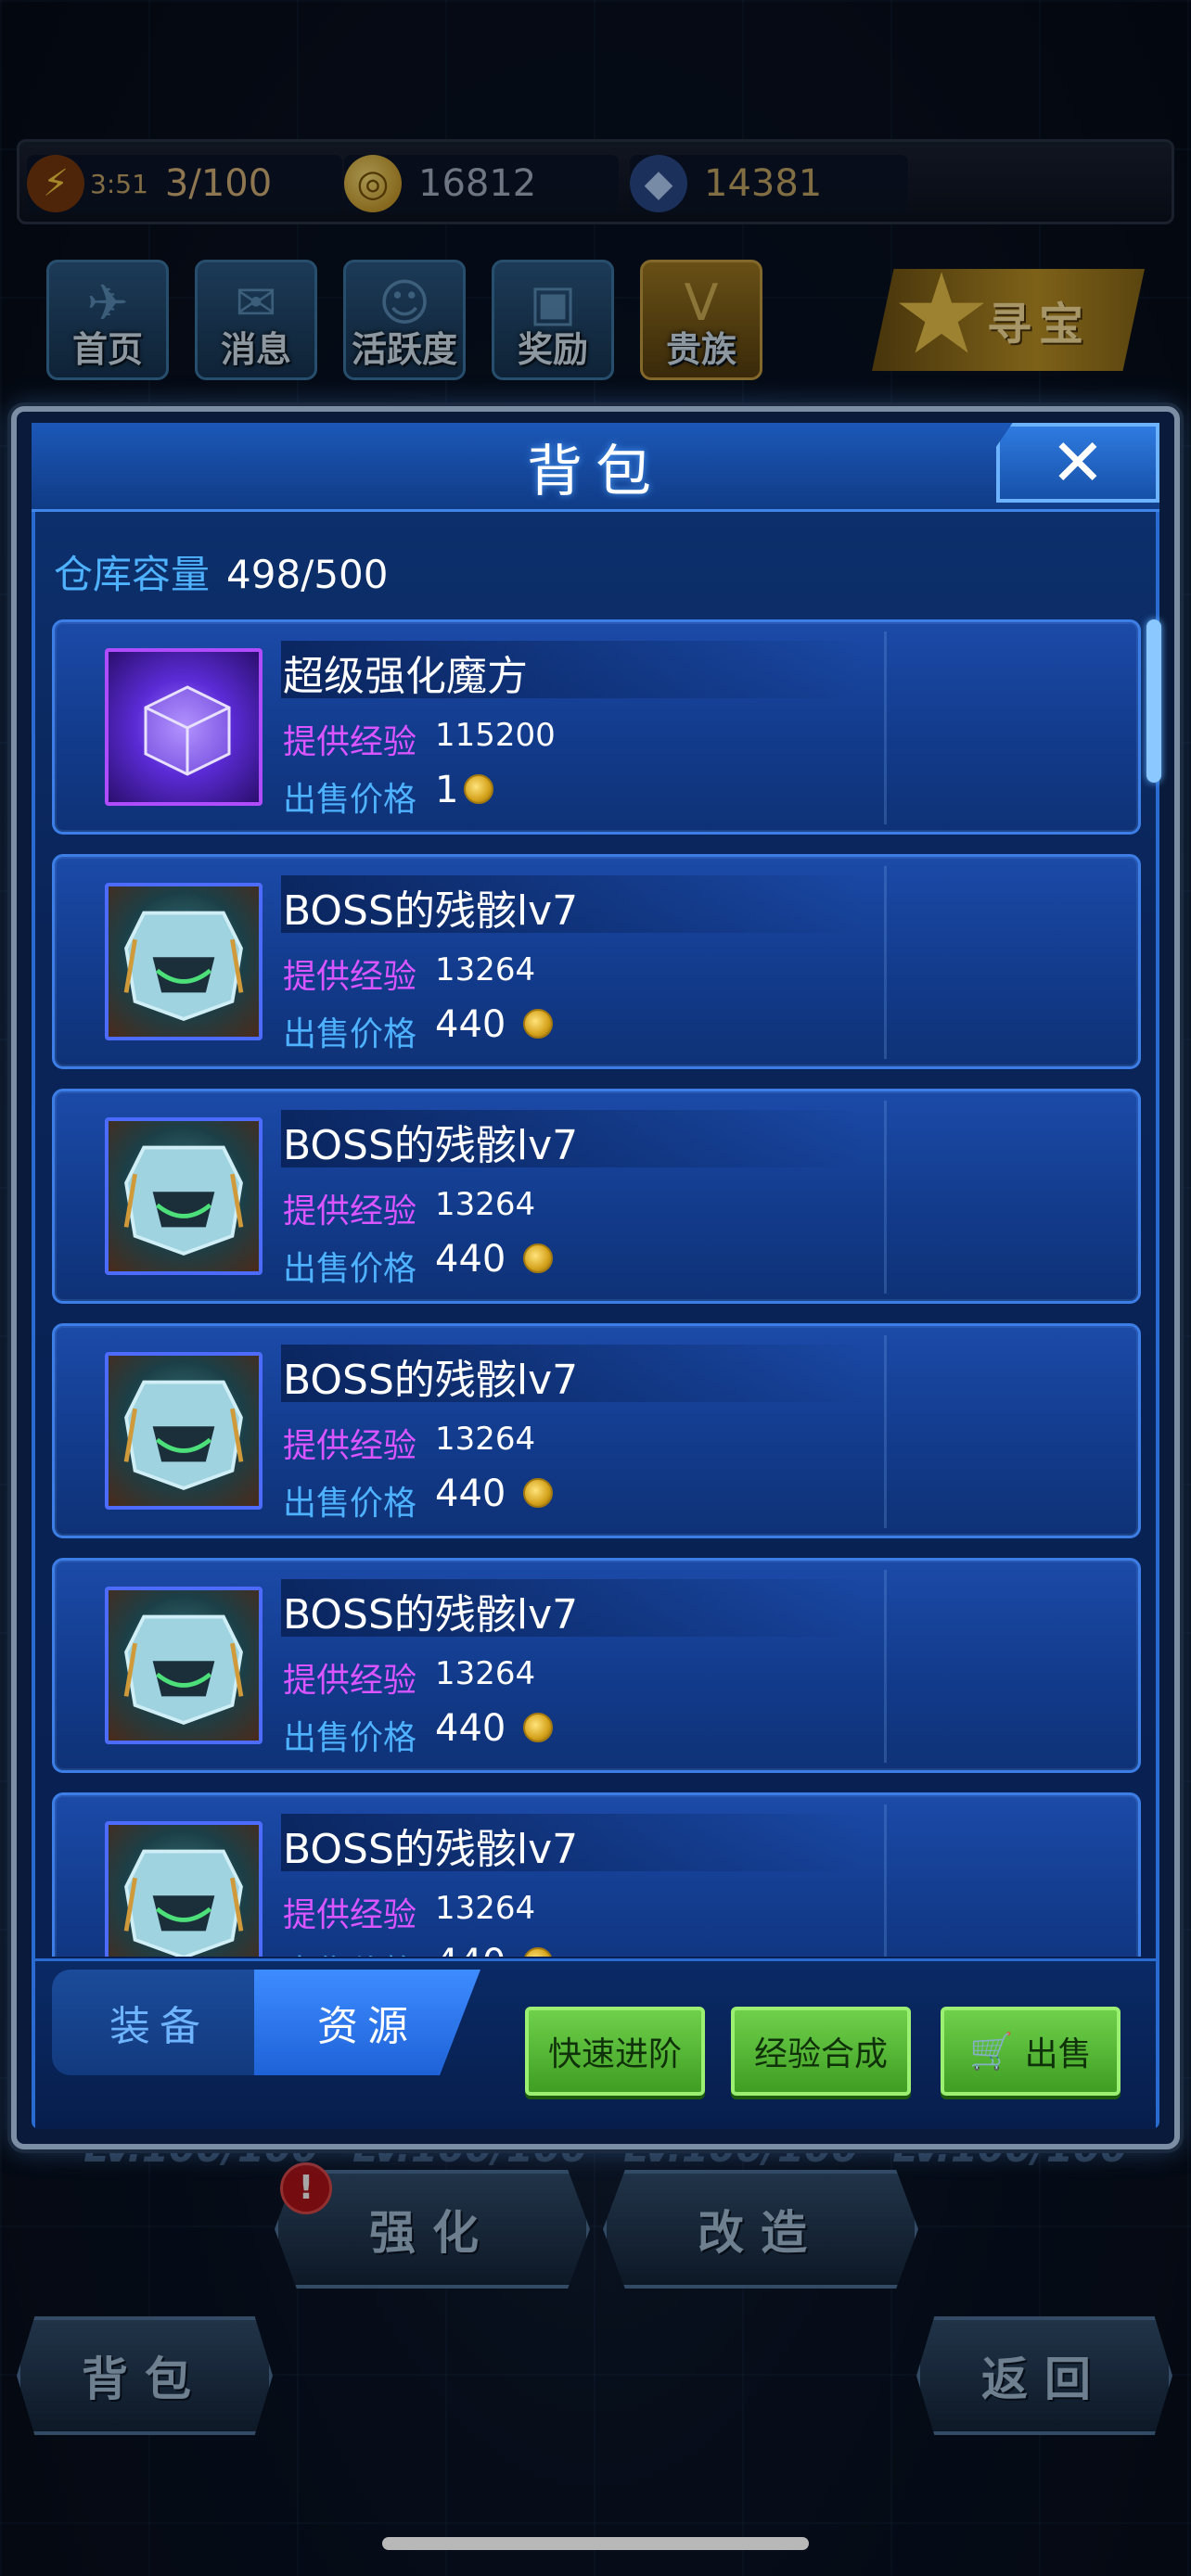  I want to click on storage-capacity: 仓库容量 498/500, so click(222, 571).